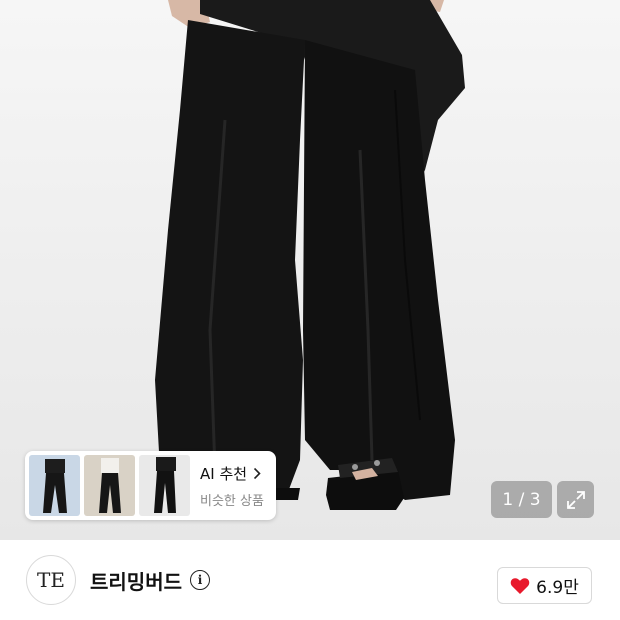 The width and height of the screenshot is (620, 620). Describe the element at coordinates (224, 473) in the screenshot. I see `ai-recommend-title: AI 추천` at that location.